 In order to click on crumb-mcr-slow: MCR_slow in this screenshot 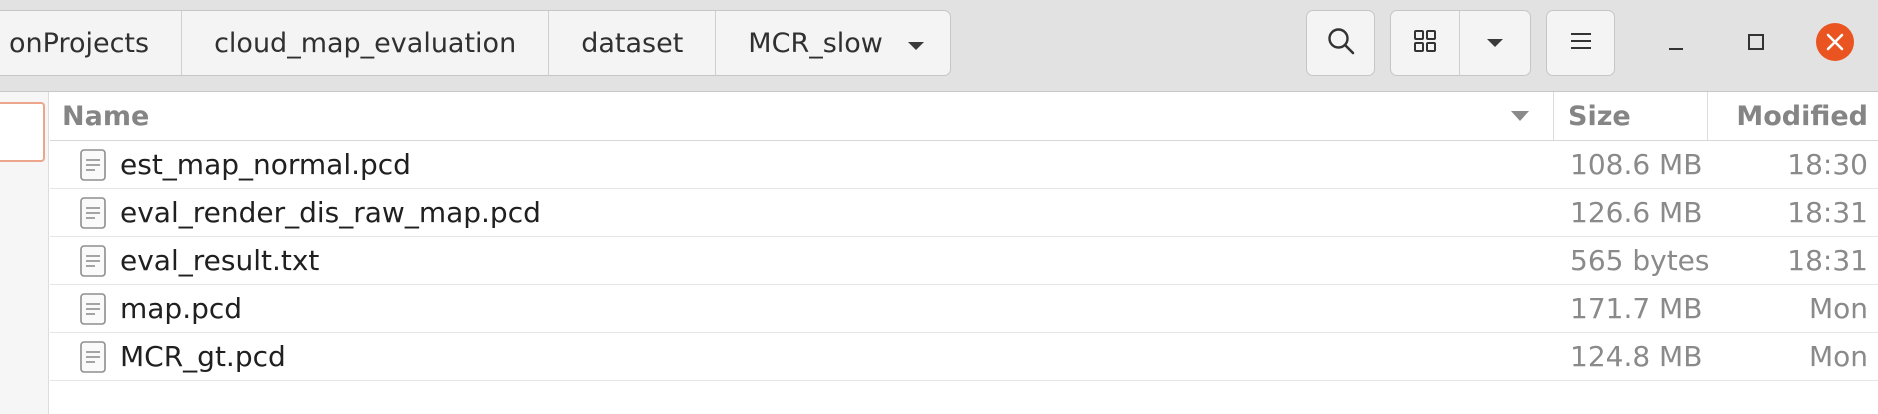, I will do `click(833, 43)`.